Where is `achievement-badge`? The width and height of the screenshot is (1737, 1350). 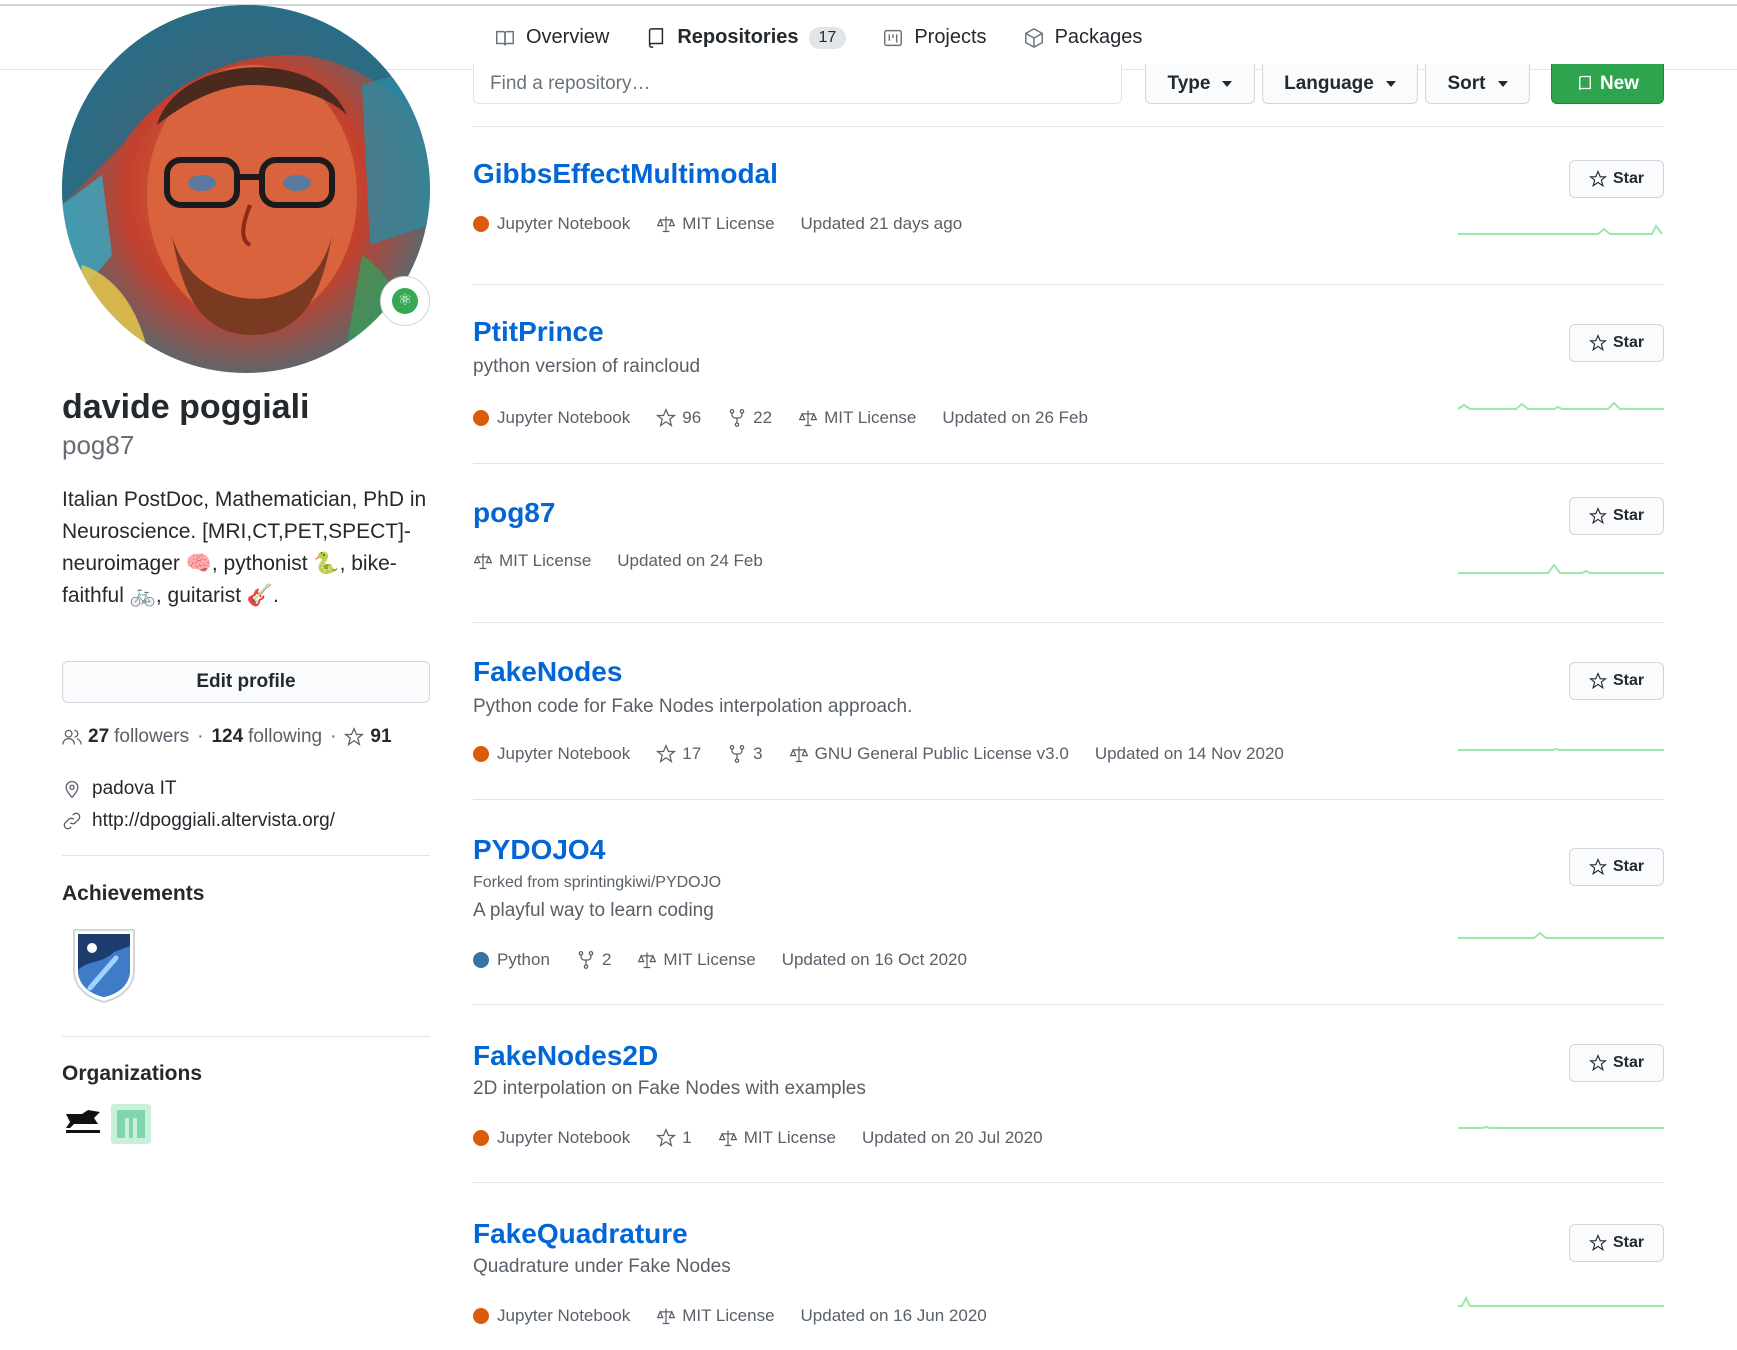
achievement-badge is located at coordinates (104, 964).